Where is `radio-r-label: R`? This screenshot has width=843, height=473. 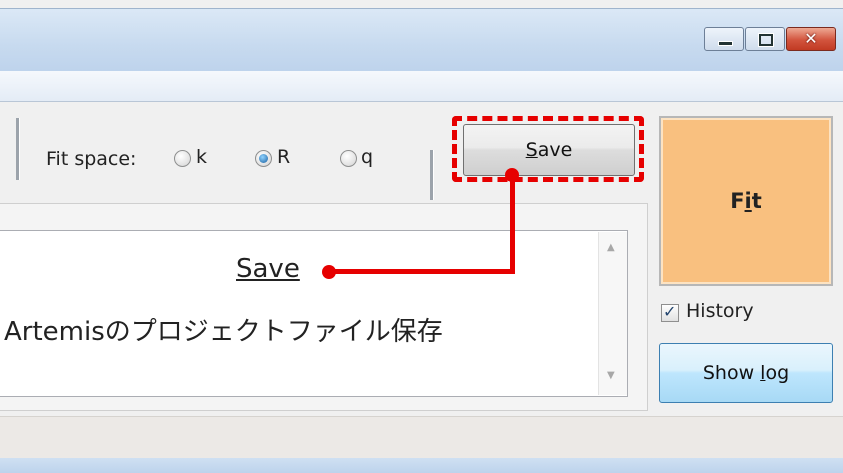
radio-r-label: R is located at coordinates (283, 157).